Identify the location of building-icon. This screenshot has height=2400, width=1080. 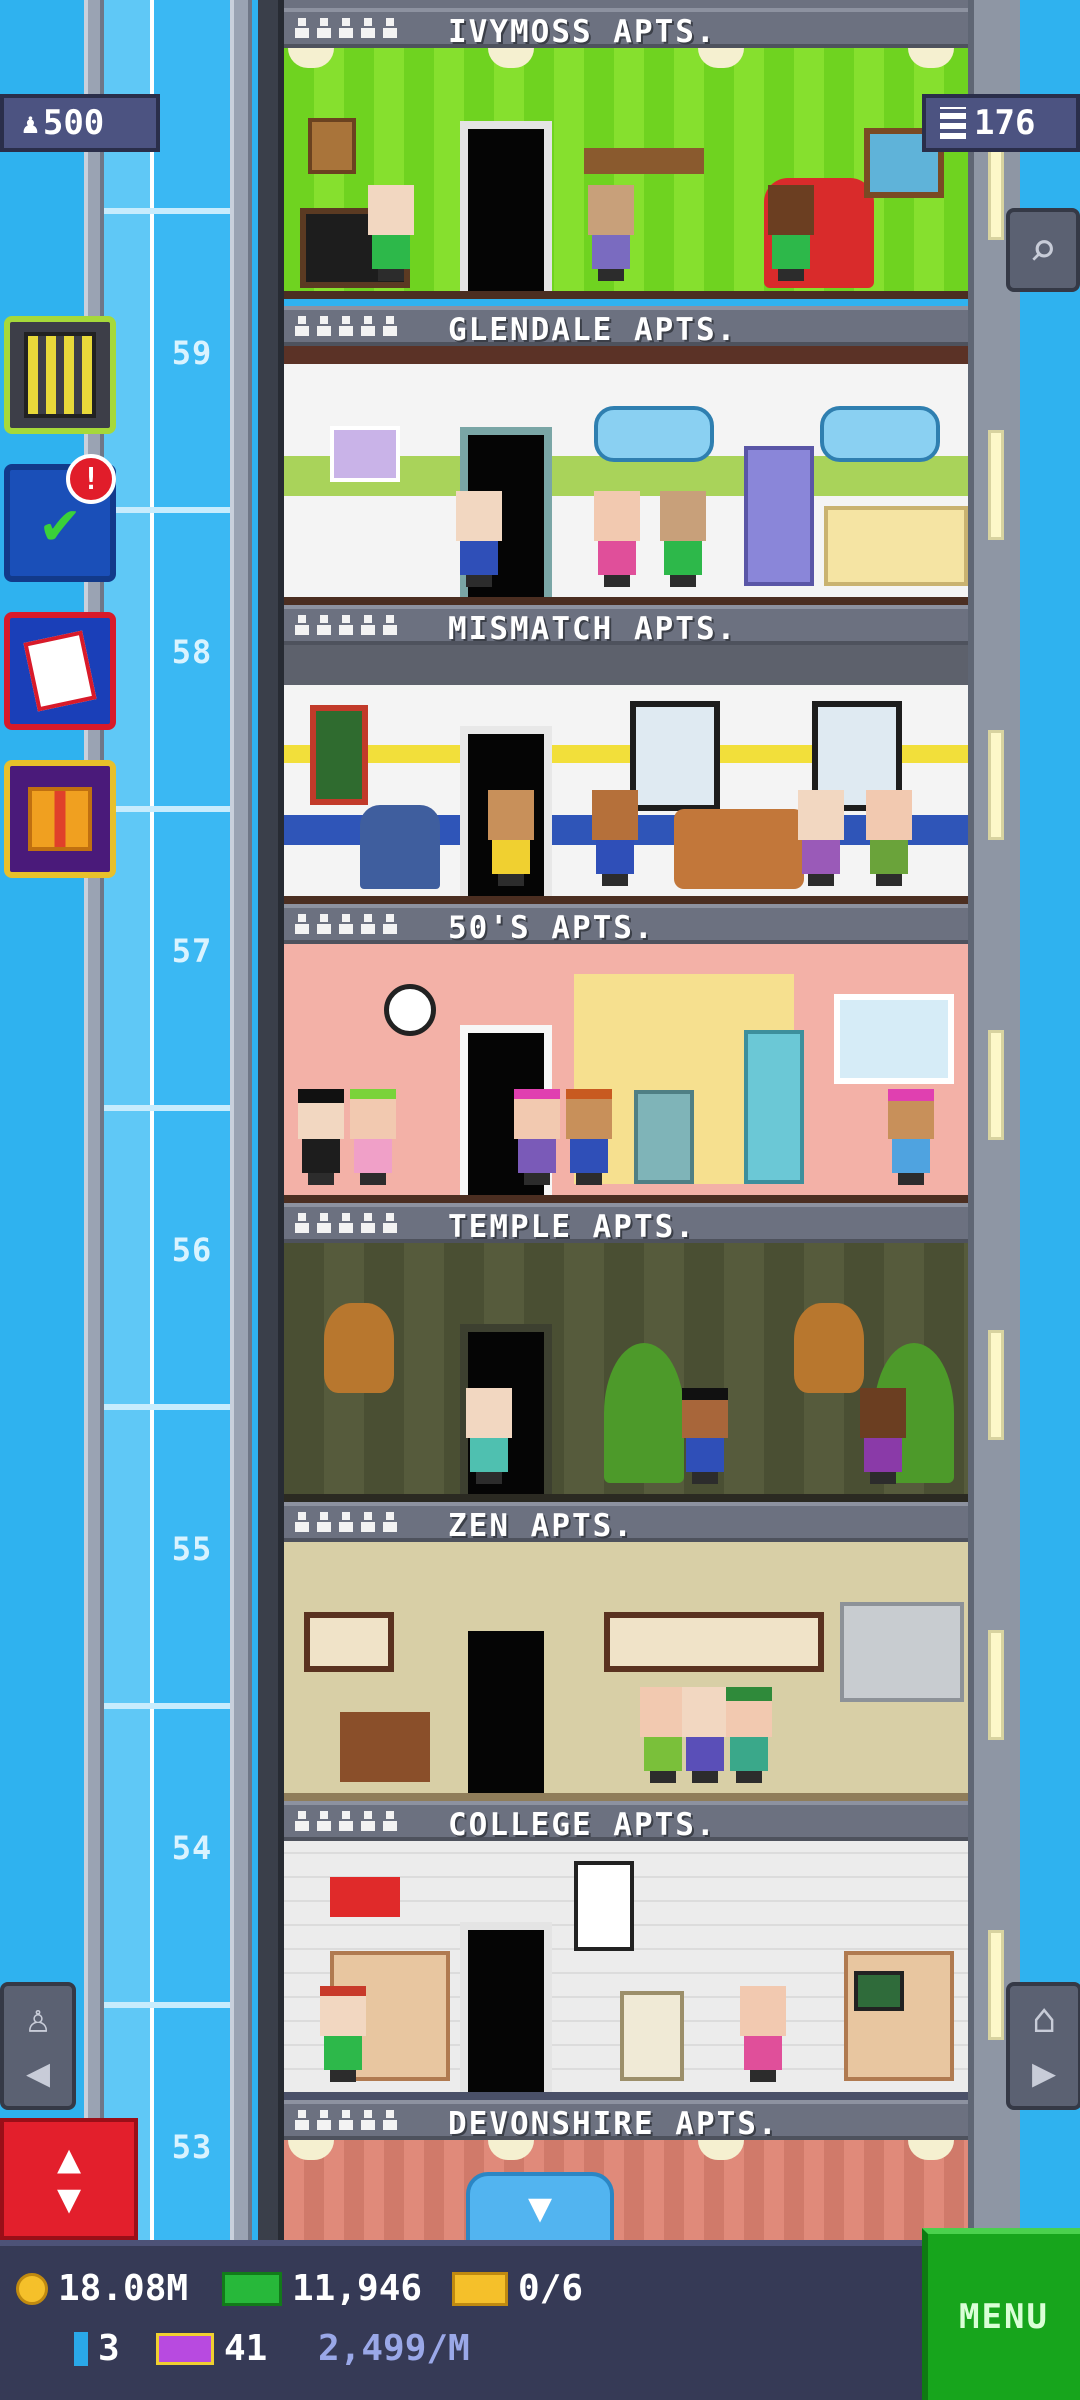
(60, 375).